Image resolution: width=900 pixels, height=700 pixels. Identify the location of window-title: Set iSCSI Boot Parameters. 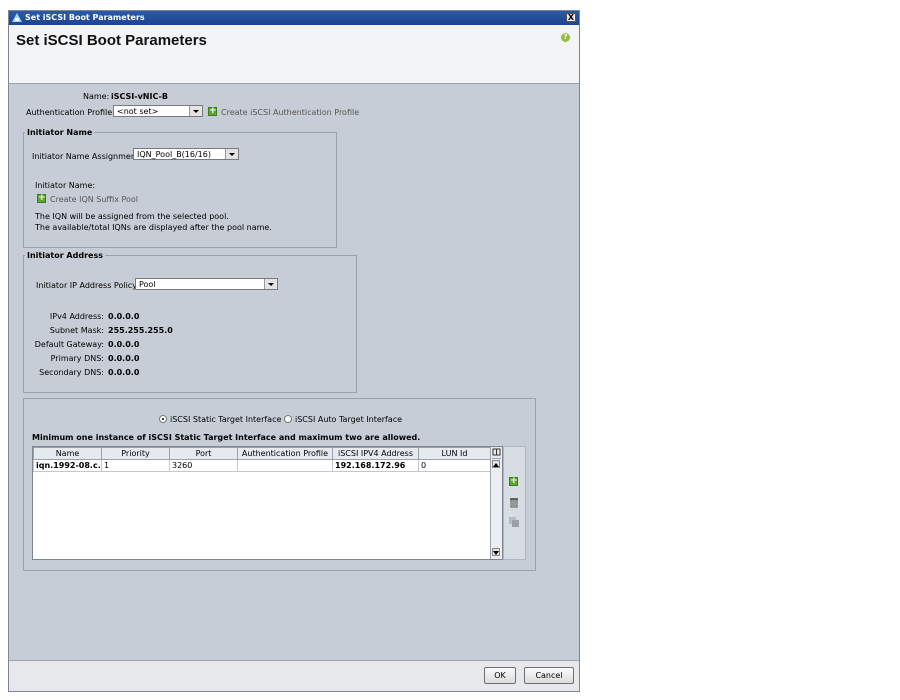
(85, 17).